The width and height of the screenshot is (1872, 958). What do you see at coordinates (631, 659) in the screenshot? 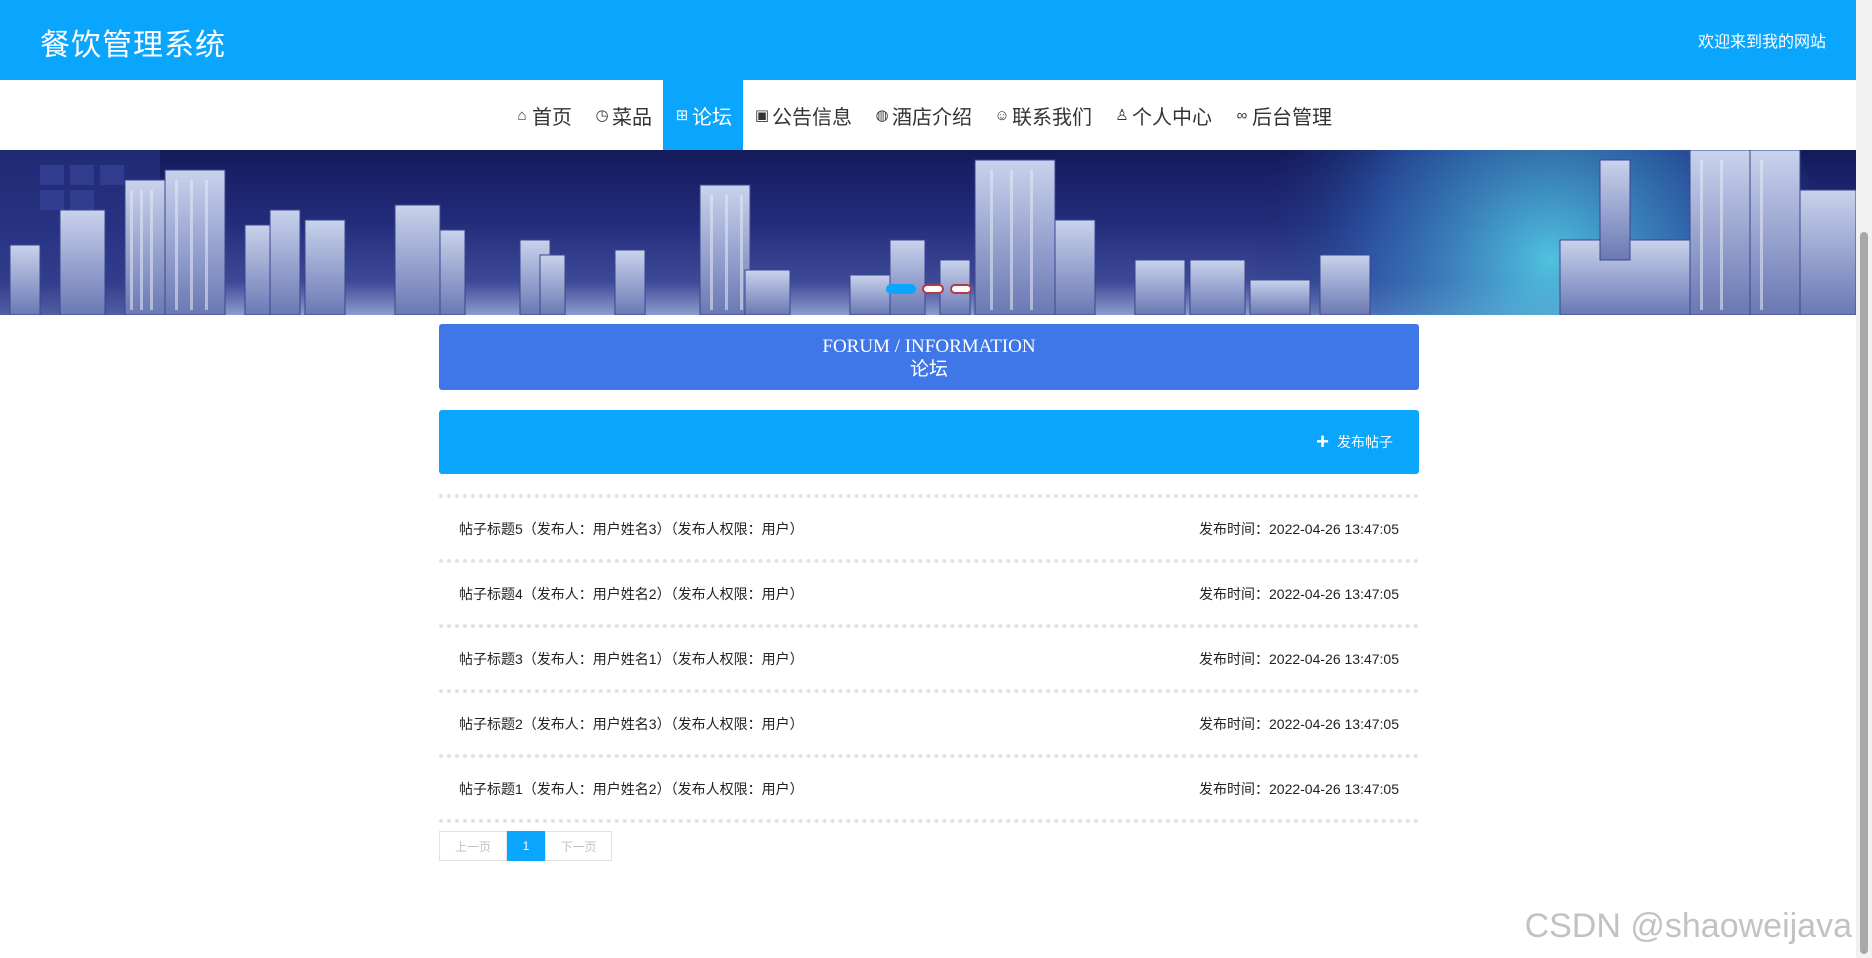
I see `post-title: 帖子标题3（发布人：用户姓名1）（发布人权限：用户）` at bounding box center [631, 659].